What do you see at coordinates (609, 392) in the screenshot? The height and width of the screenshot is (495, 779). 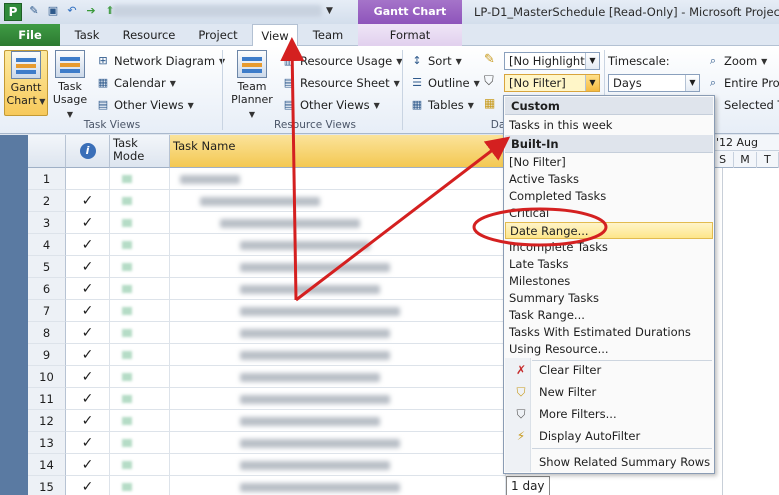 I see `new-filter-item: ⛉ New Filter` at bounding box center [609, 392].